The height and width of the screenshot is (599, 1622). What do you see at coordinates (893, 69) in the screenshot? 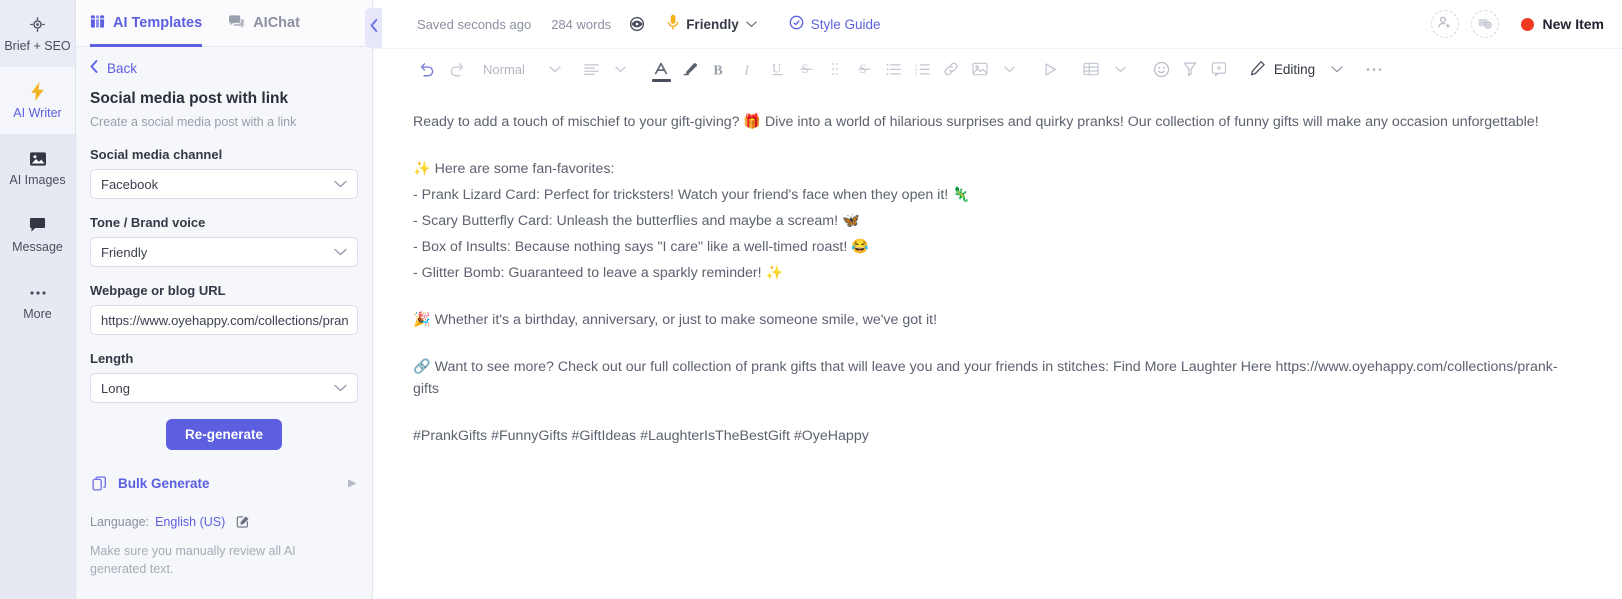
I see `bullet-list-icon` at bounding box center [893, 69].